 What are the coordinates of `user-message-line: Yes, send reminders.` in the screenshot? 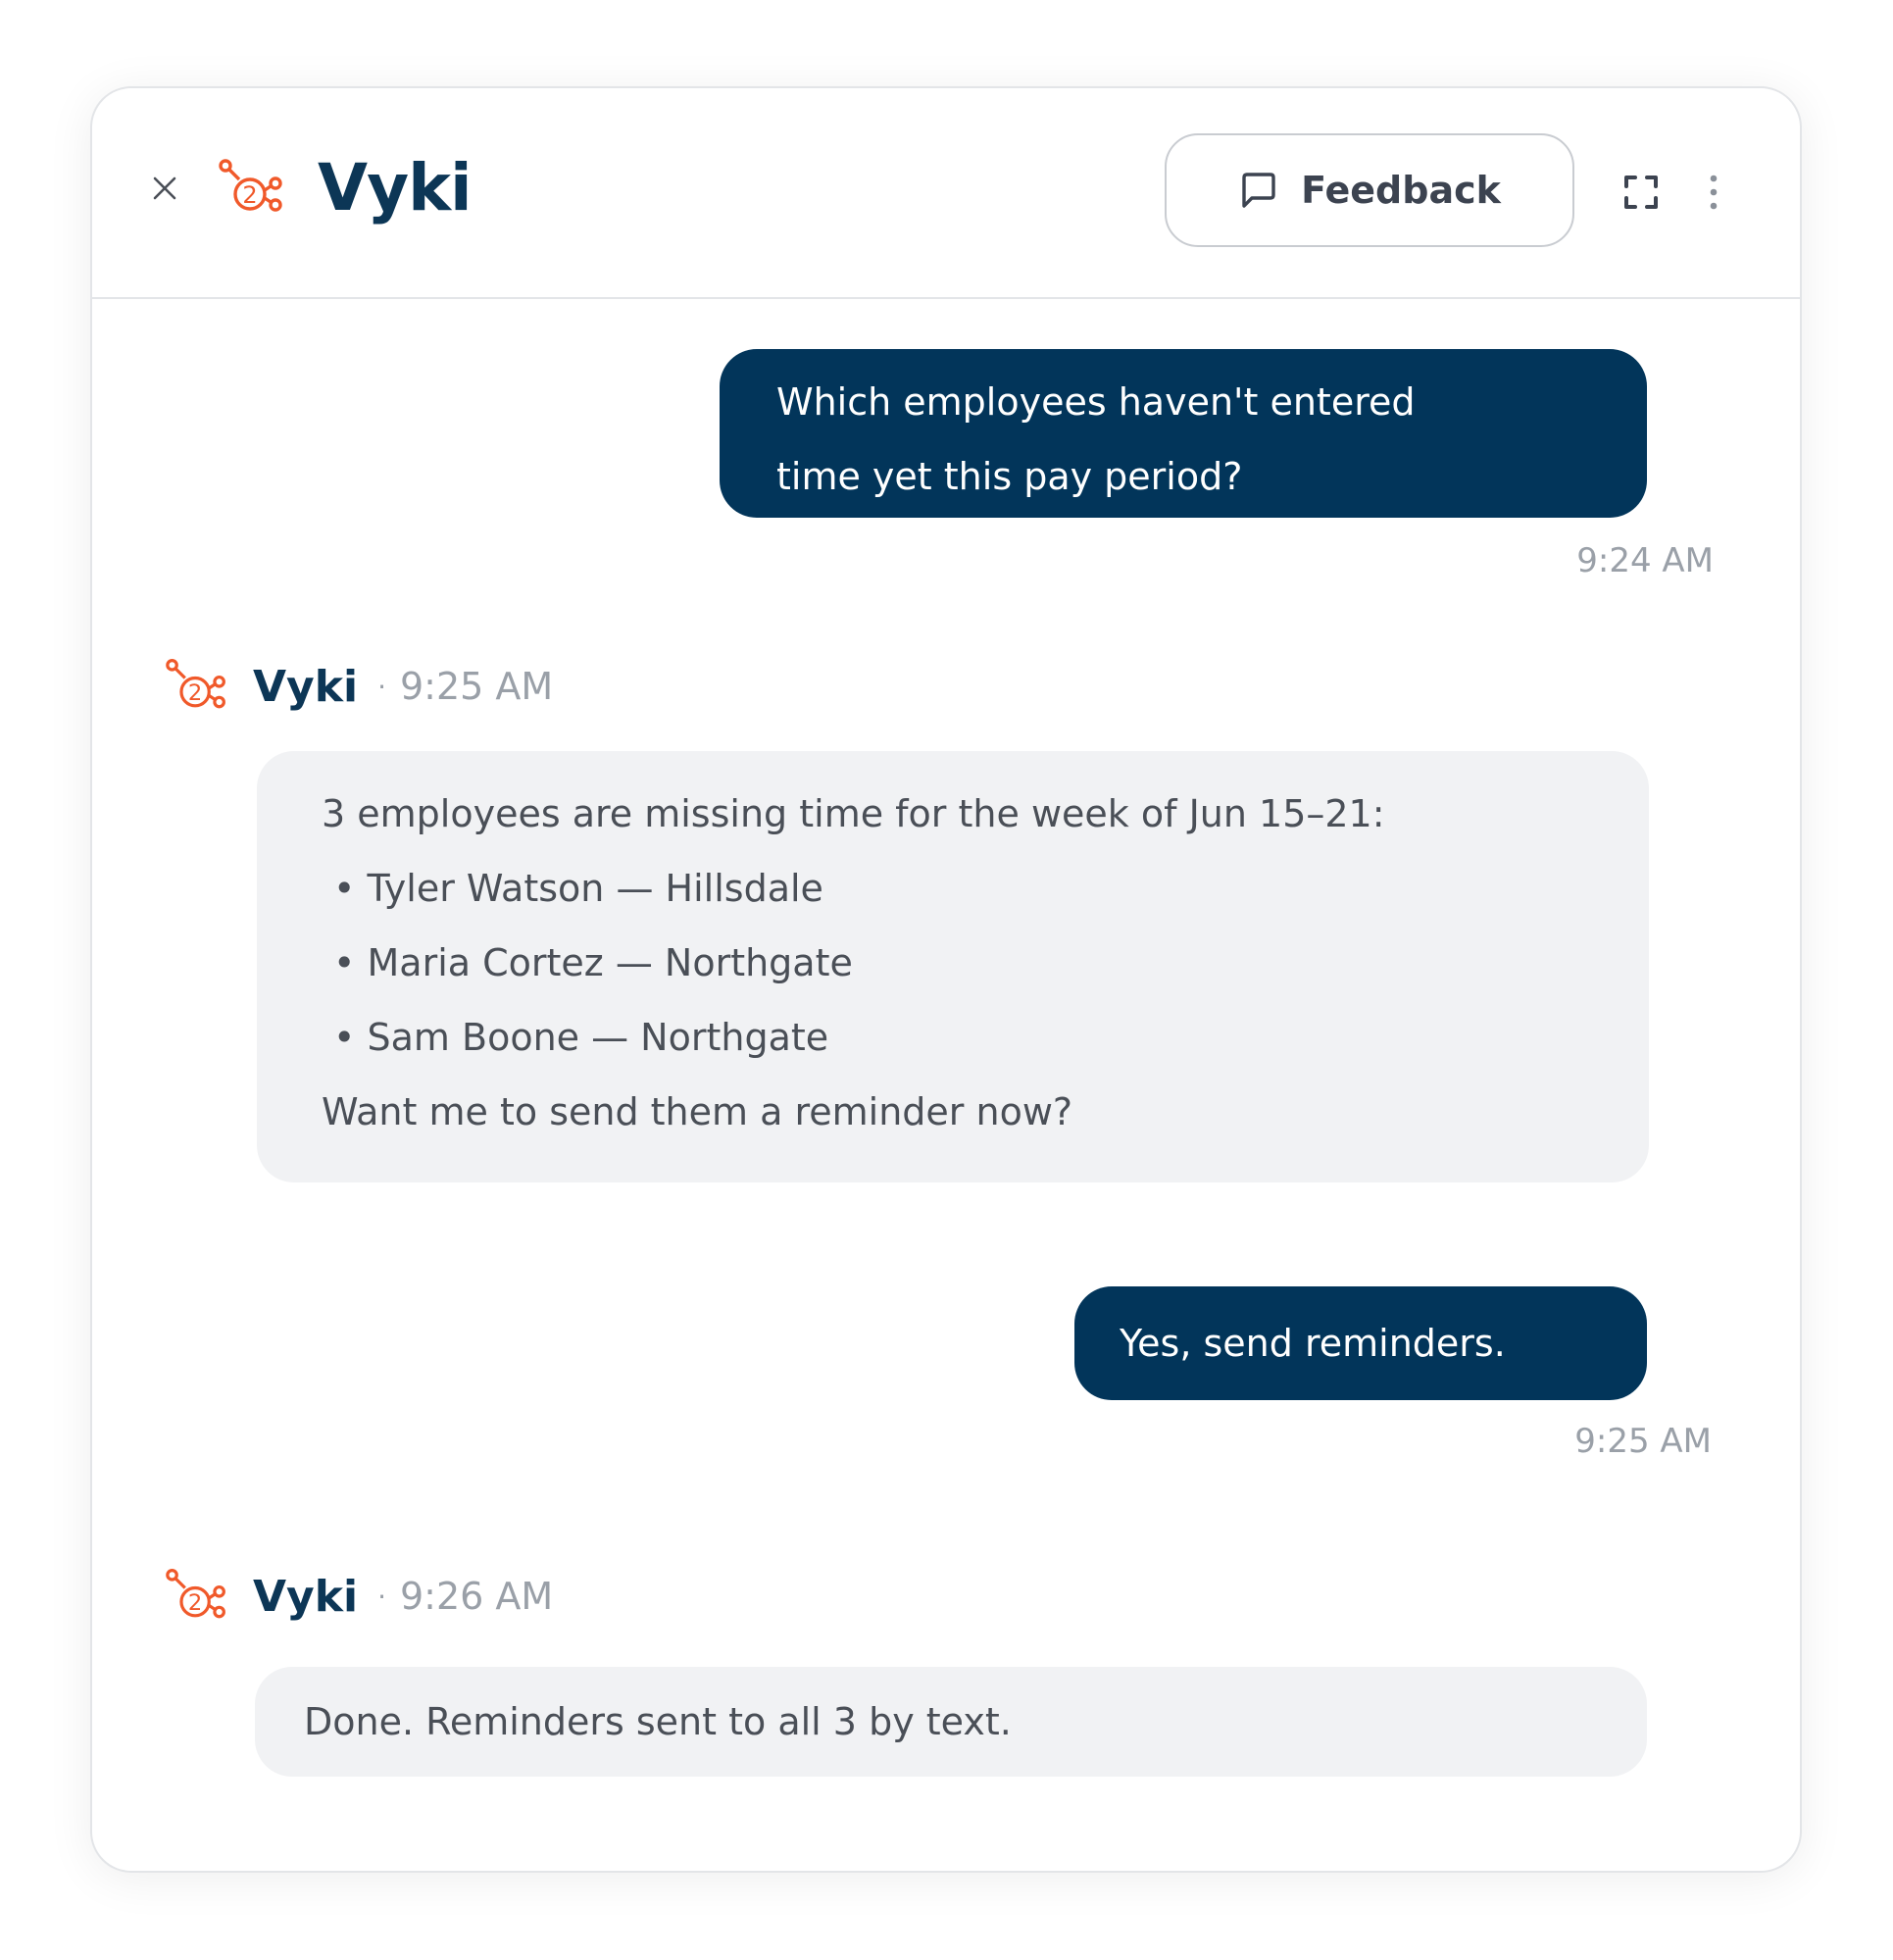 It's located at (1313, 1343).